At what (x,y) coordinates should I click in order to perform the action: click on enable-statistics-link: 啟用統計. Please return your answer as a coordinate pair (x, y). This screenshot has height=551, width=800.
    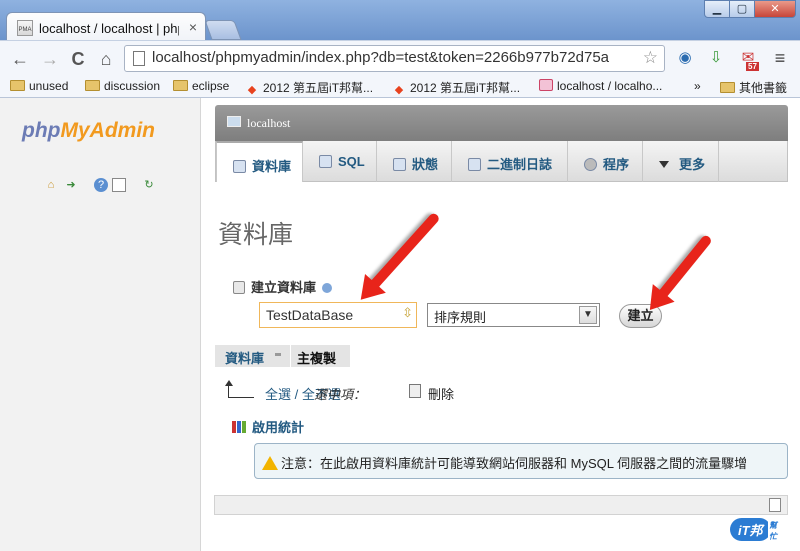
    Looking at the image, I should click on (268, 426).